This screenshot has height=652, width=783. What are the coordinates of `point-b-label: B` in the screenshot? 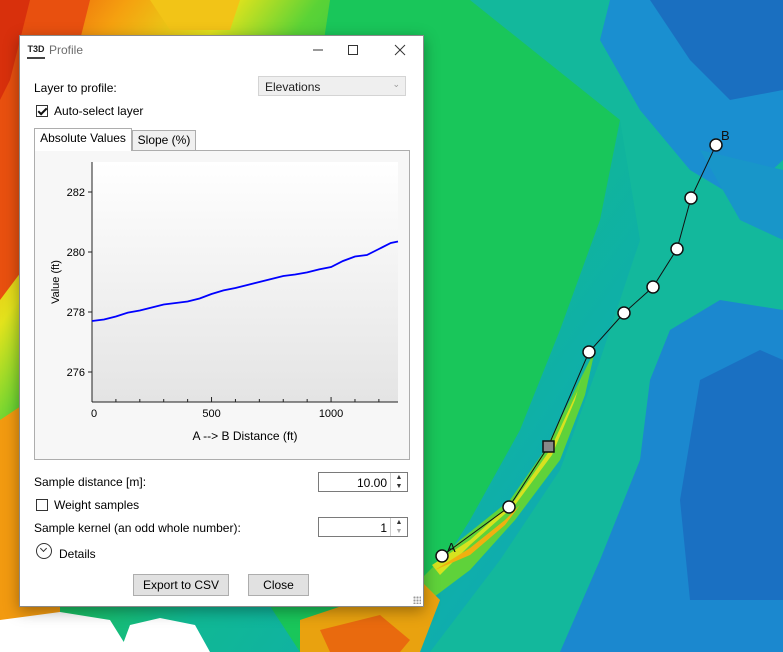 It's located at (725, 135).